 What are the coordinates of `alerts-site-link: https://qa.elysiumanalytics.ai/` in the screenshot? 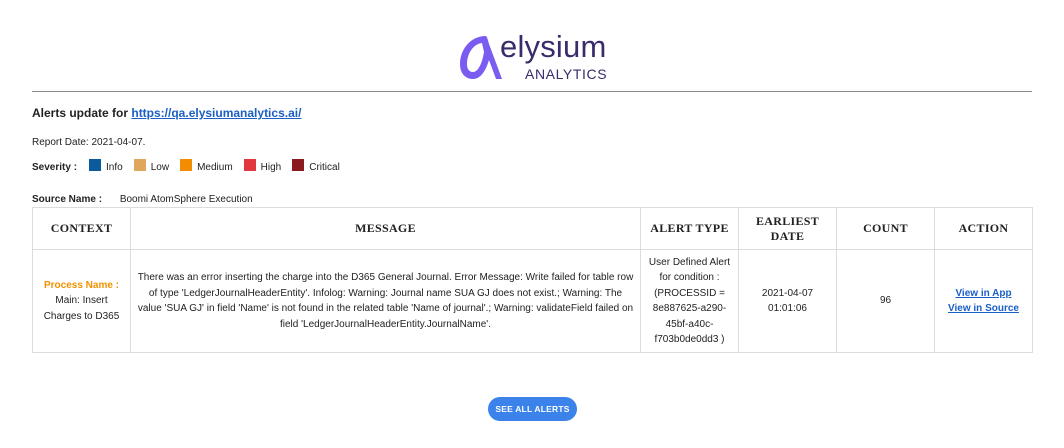 It's located at (216, 113).